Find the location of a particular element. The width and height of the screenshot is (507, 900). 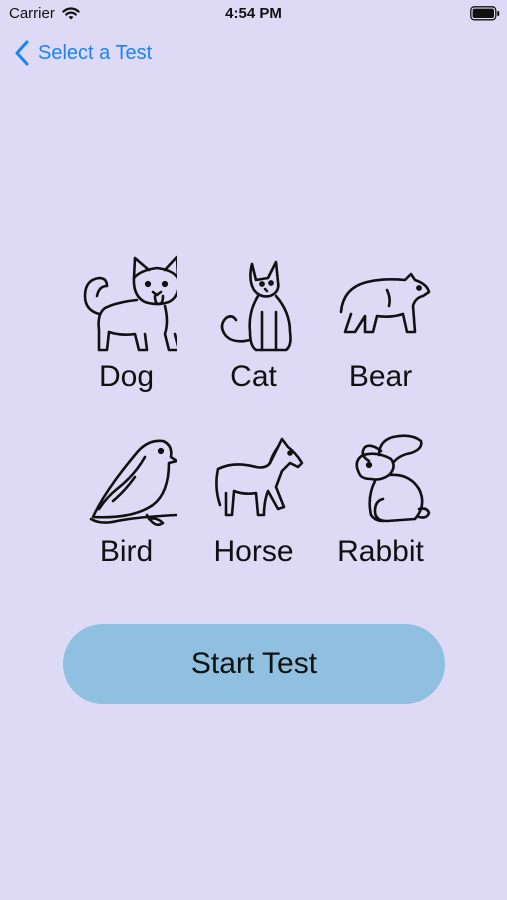

back-button: Select a Test is located at coordinates (83, 53).